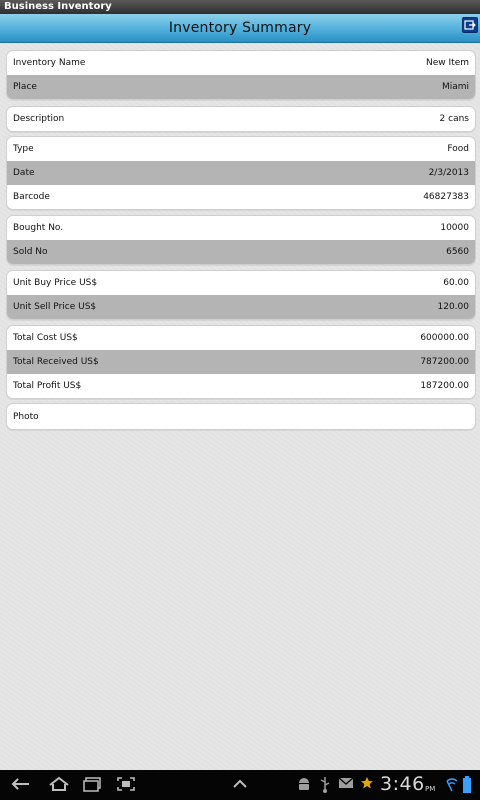 The height and width of the screenshot is (800, 480). What do you see at coordinates (241, 386) in the screenshot?
I see `summary-row: Total Profit US$ 187200.00` at bounding box center [241, 386].